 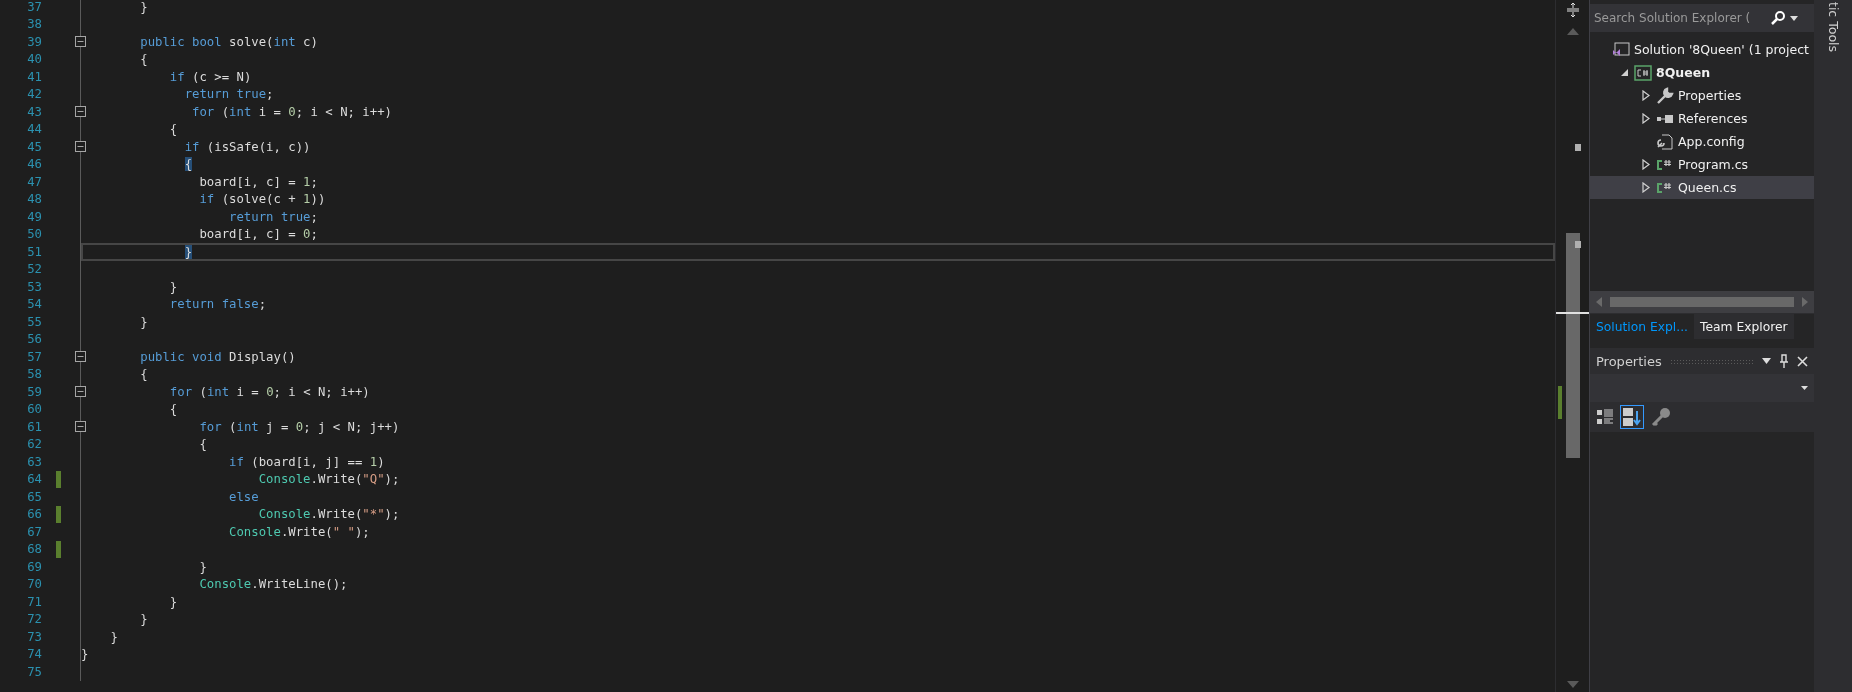 I want to click on code-text: )), so click(x=318, y=199).